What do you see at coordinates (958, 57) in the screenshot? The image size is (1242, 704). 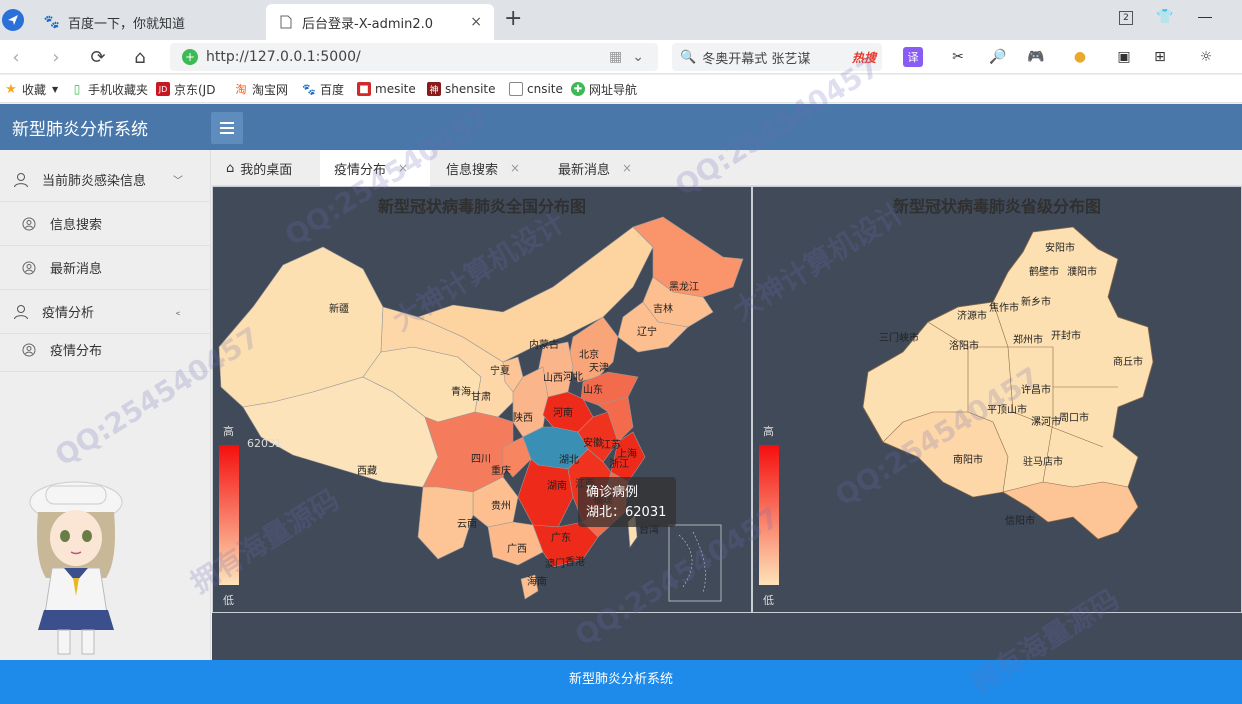 I see `scissors-icon: ✂` at bounding box center [958, 57].